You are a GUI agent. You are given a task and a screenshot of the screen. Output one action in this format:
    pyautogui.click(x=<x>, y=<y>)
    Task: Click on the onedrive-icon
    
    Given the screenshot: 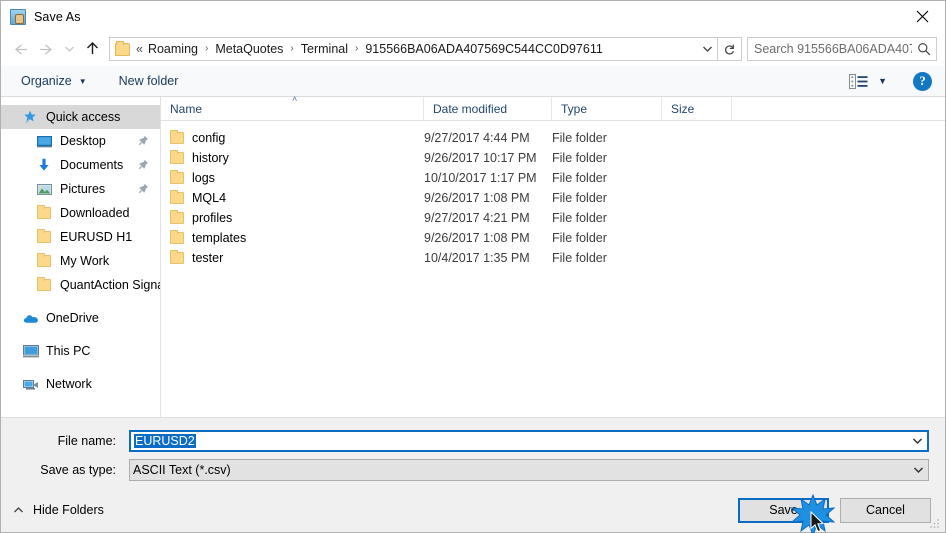 What is the action you would take?
    pyautogui.click(x=31, y=318)
    